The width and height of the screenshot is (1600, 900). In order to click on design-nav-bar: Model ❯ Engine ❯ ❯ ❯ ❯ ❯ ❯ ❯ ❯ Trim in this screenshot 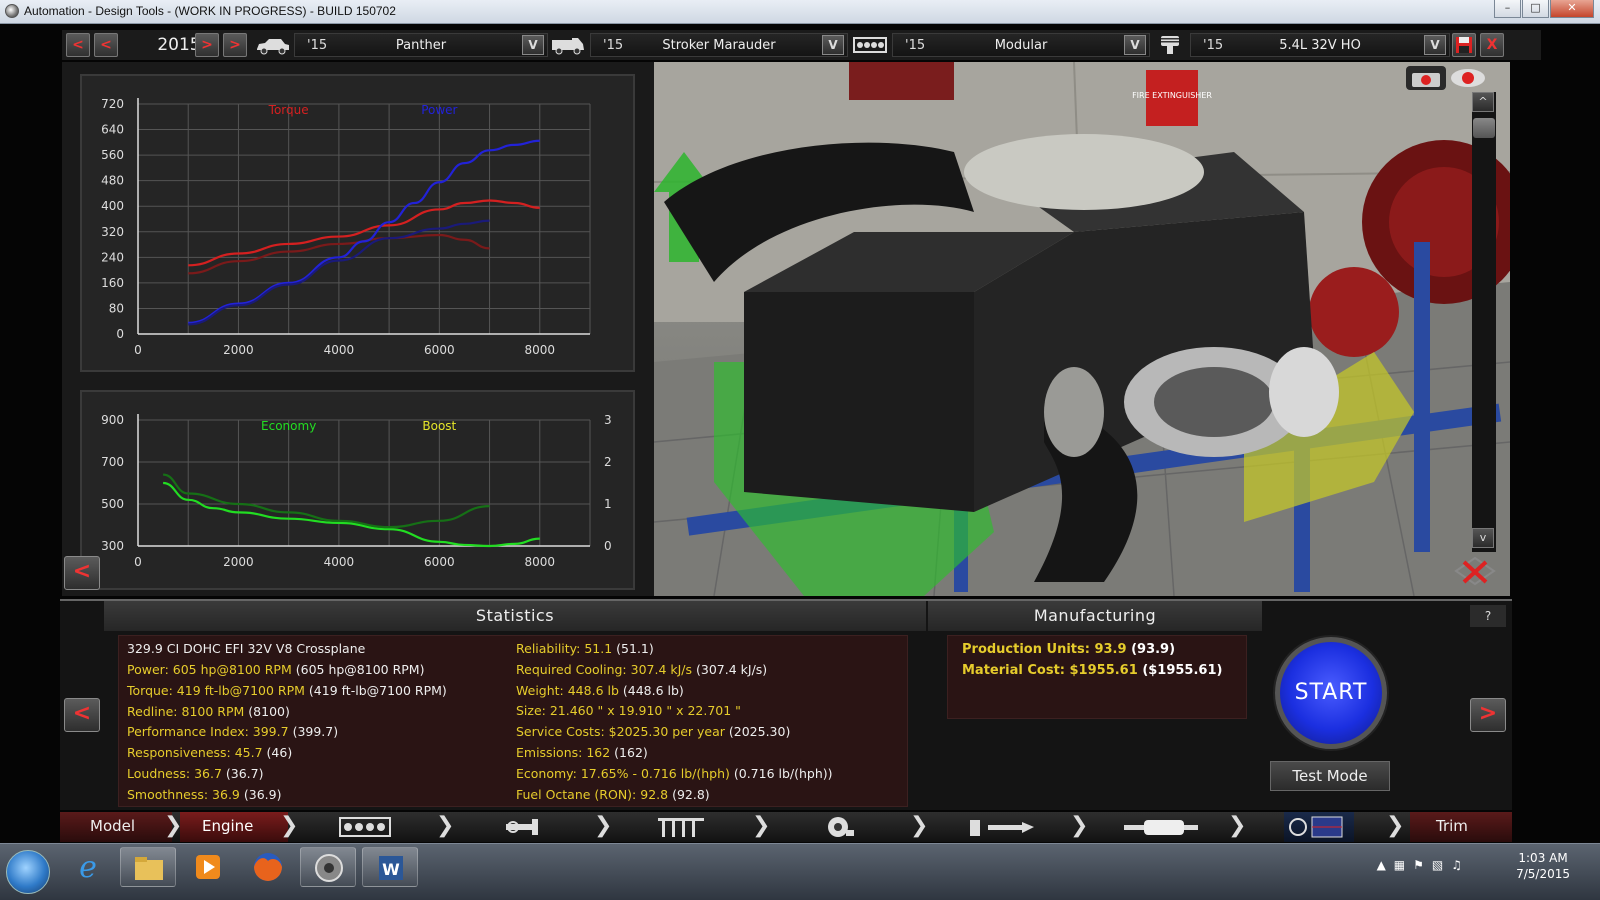, I will do `click(786, 827)`.